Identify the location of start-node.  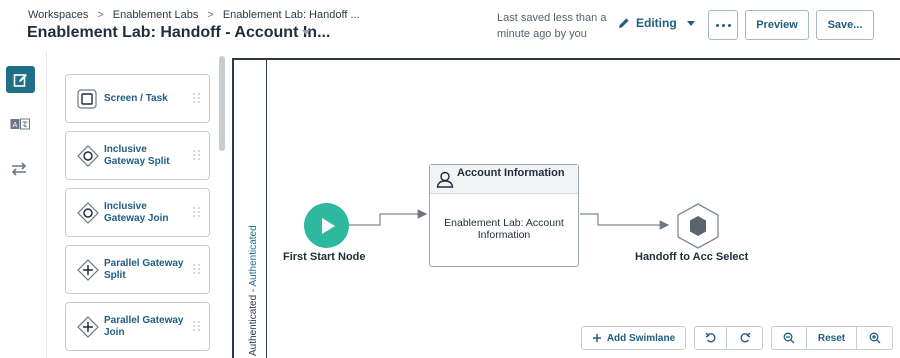
(326, 225).